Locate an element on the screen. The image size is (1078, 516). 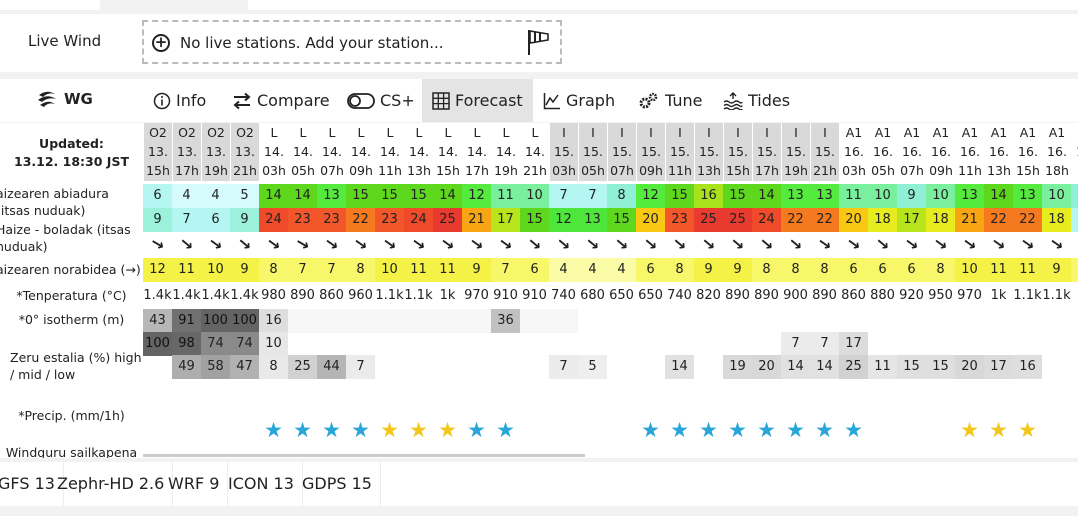
table-grid-icon is located at coordinates (441, 100).